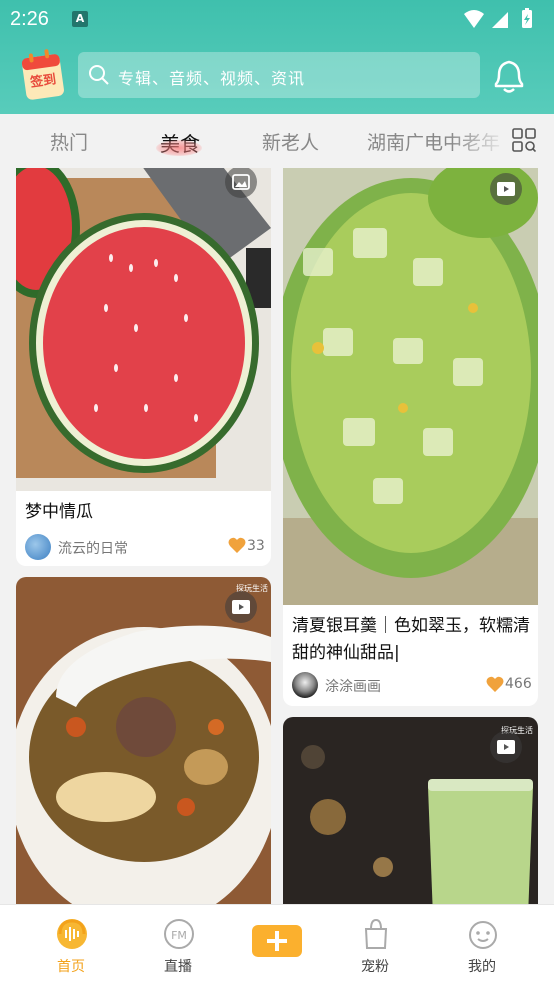 This screenshot has height=984, width=554. I want to click on bottom-navigation: 首页 FM 直播 宠粉 我的, so click(277, 944).